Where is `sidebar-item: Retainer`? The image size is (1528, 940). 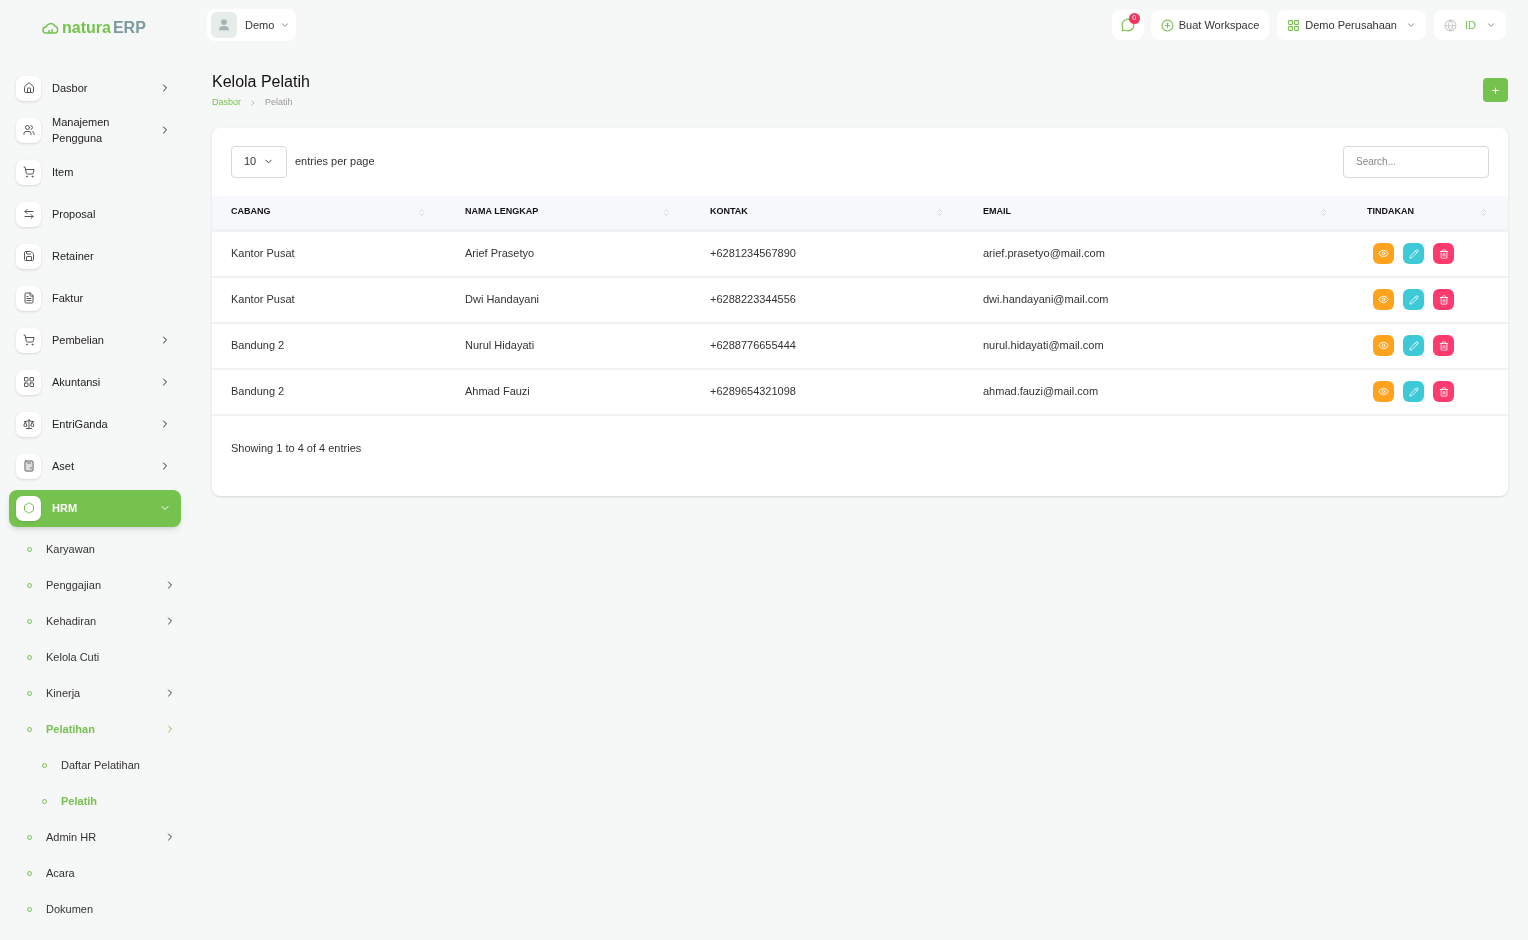 sidebar-item: Retainer is located at coordinates (95, 256).